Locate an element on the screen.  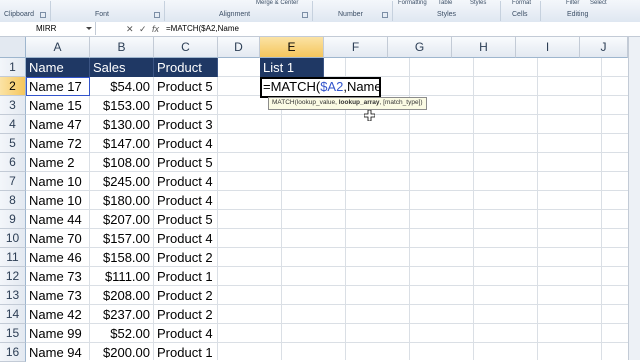
header-cell-product: Product is located at coordinates (186, 67).